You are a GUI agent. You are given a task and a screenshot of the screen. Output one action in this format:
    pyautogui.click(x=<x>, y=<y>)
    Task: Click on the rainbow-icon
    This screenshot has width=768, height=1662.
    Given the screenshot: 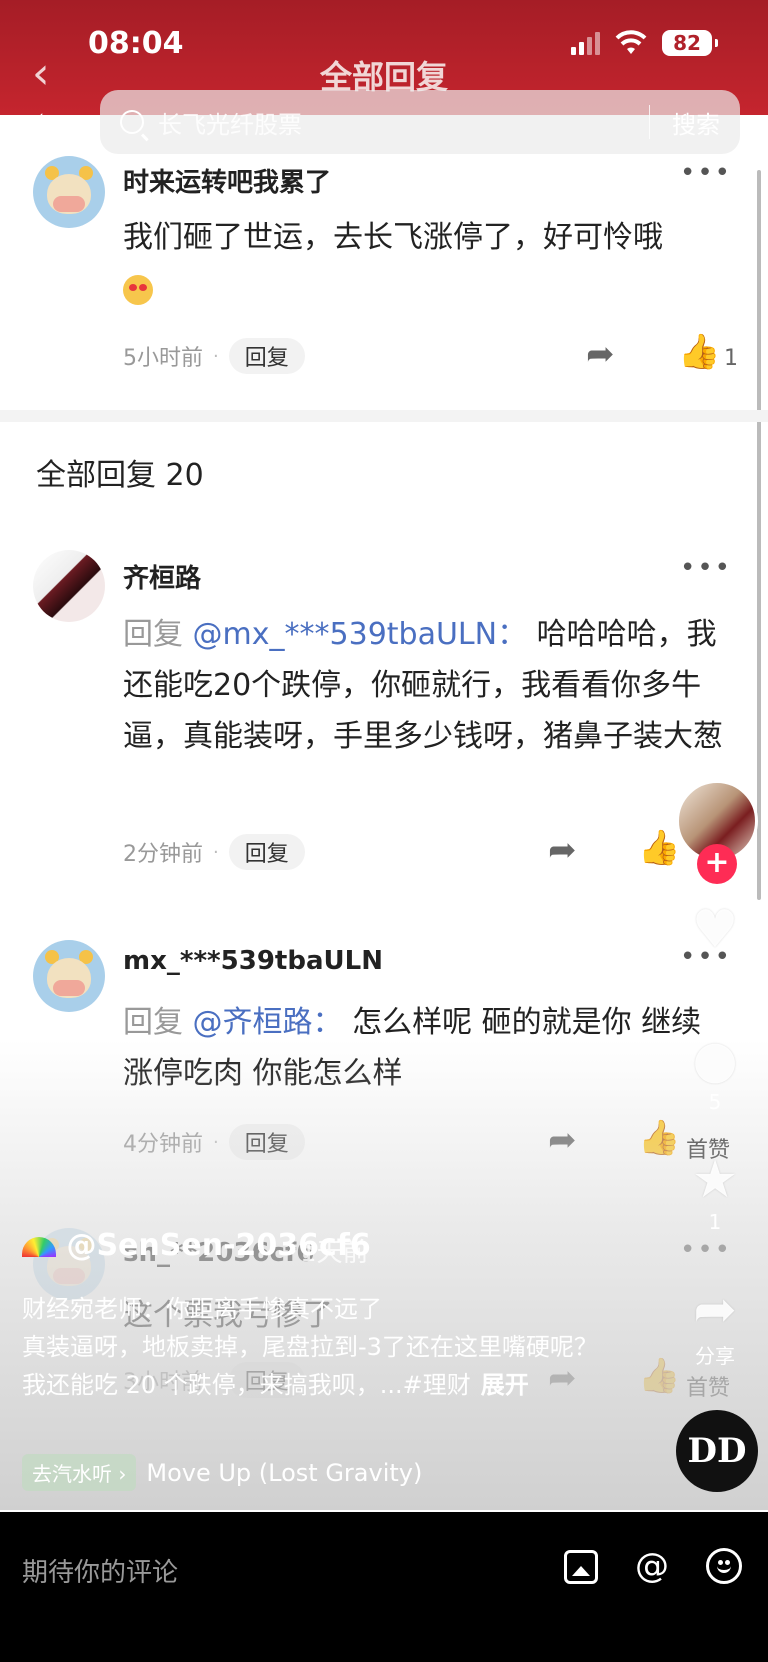 What is the action you would take?
    pyautogui.click(x=39, y=1246)
    